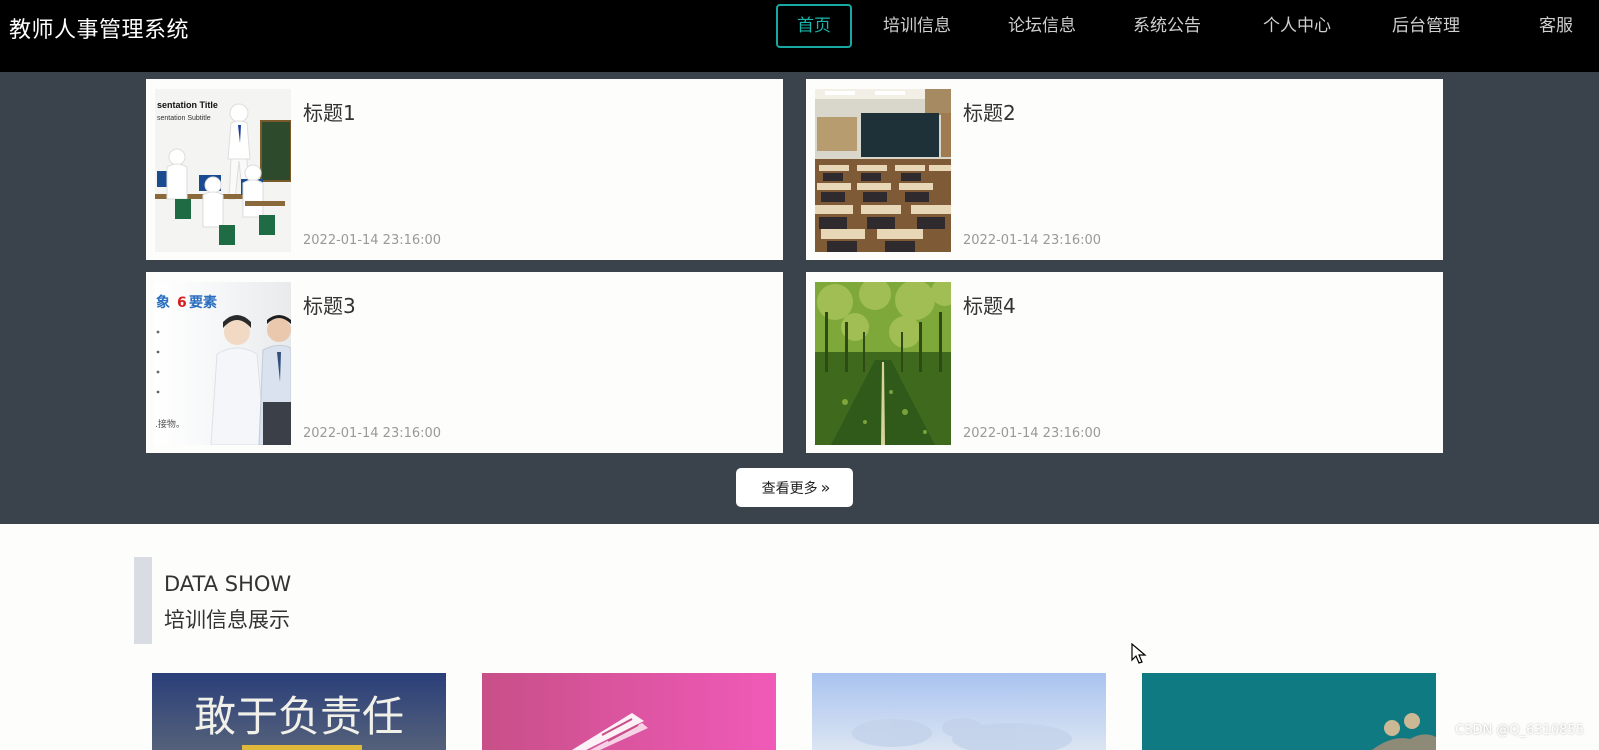  What do you see at coordinates (227, 620) in the screenshot?
I see `section-heading-cn: 培训信息展示` at bounding box center [227, 620].